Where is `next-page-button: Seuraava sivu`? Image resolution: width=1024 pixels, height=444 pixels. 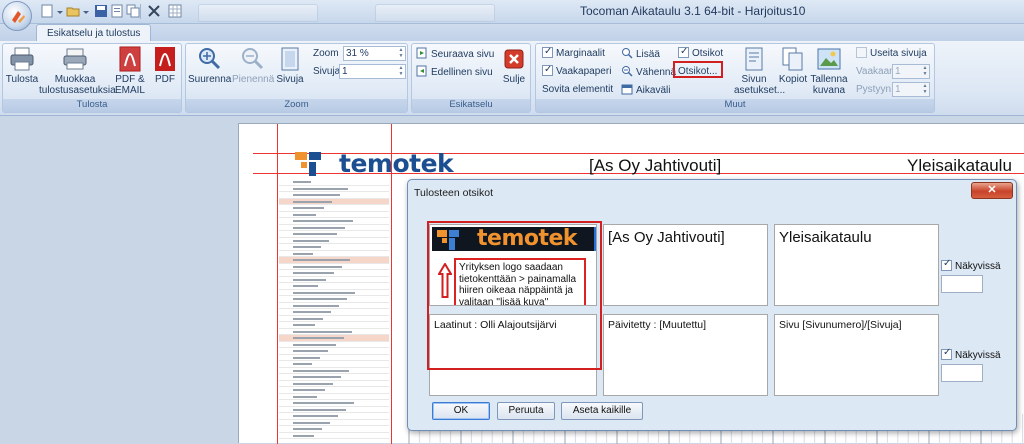 next-page-button: Seuraava sivu is located at coordinates (455, 54).